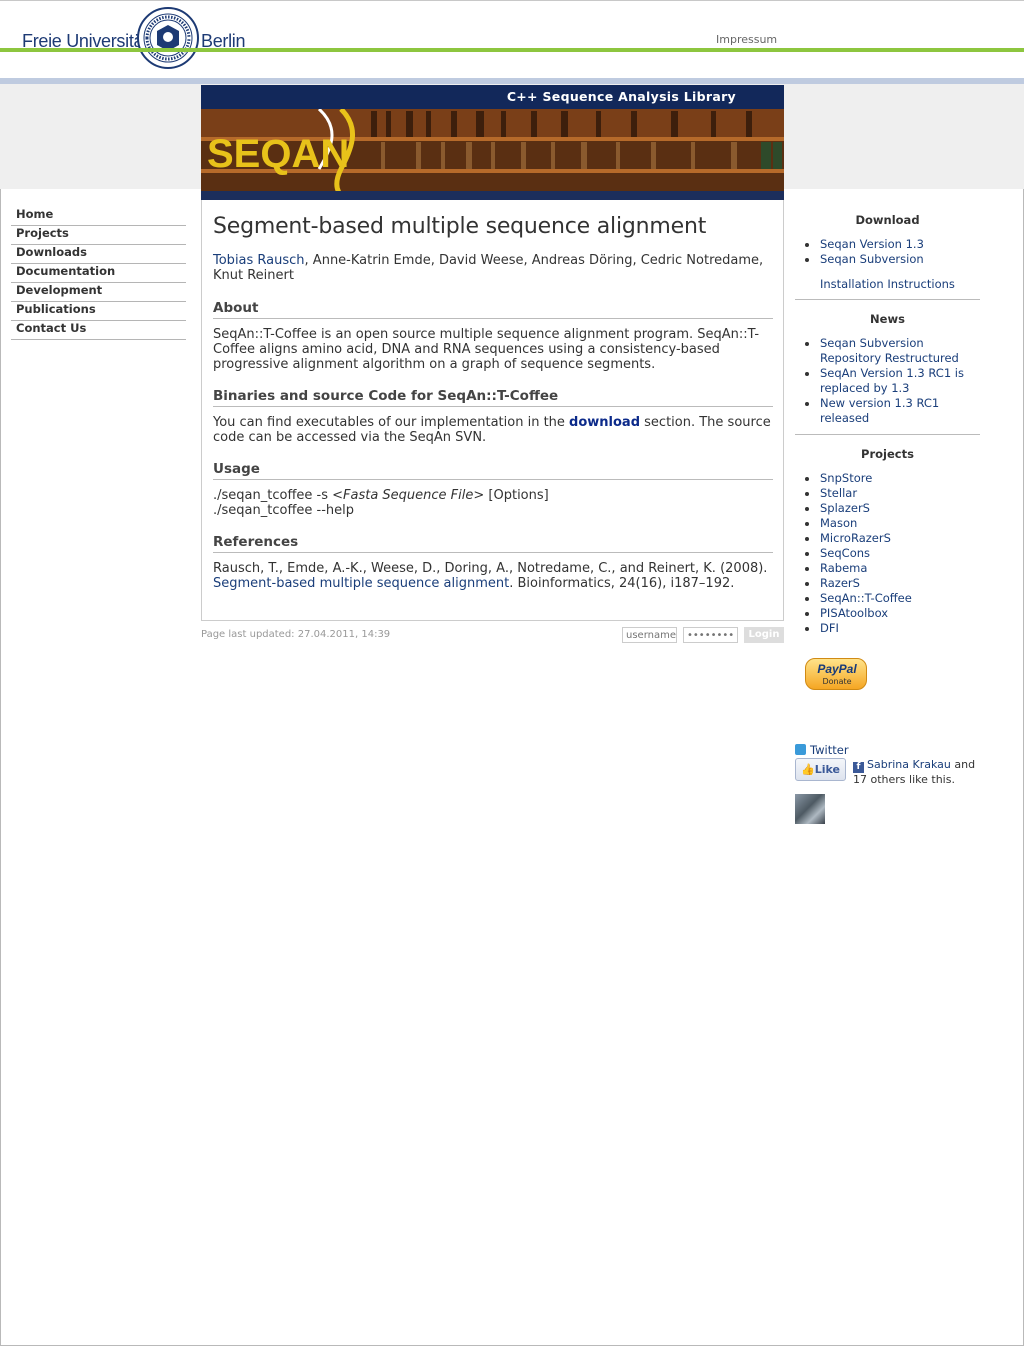 The image size is (1024, 1346). I want to click on nav-item-publications: Publications, so click(98, 311).